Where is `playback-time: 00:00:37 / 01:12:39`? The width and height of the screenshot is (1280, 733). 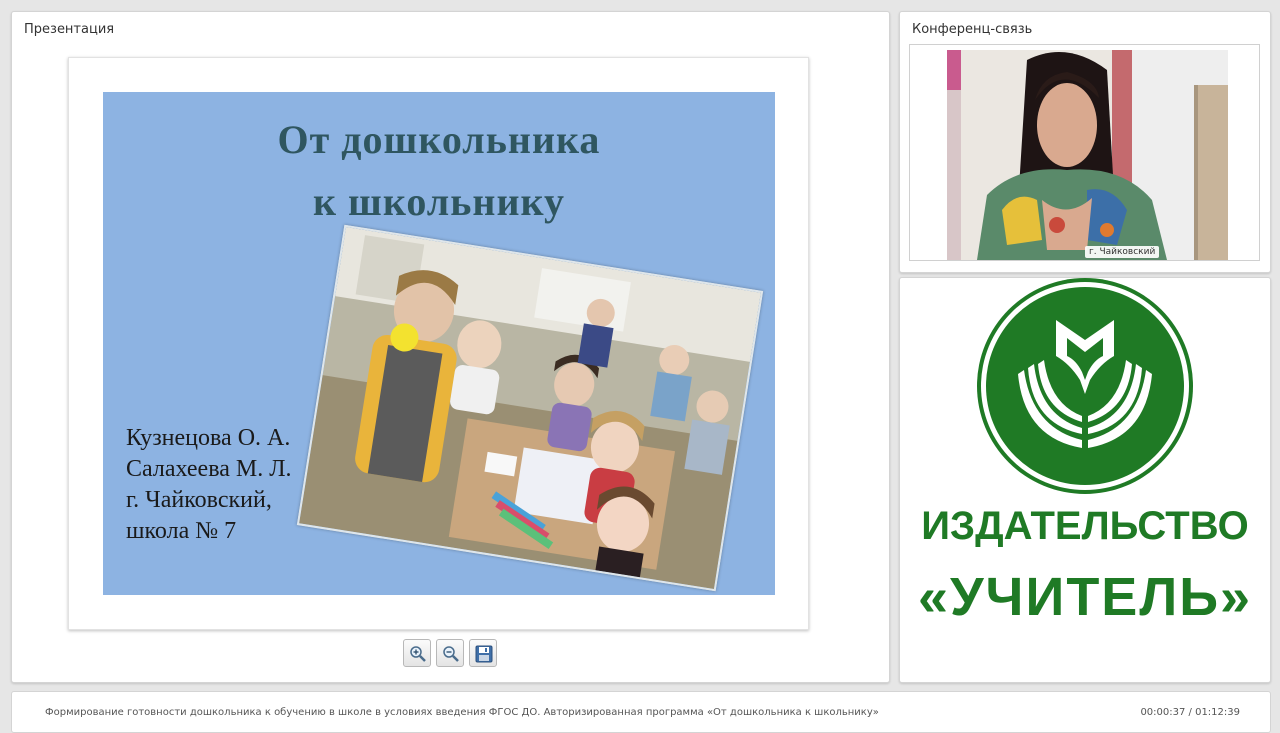
playback-time: 00:00:37 / 01:12:39 is located at coordinates (1190, 712).